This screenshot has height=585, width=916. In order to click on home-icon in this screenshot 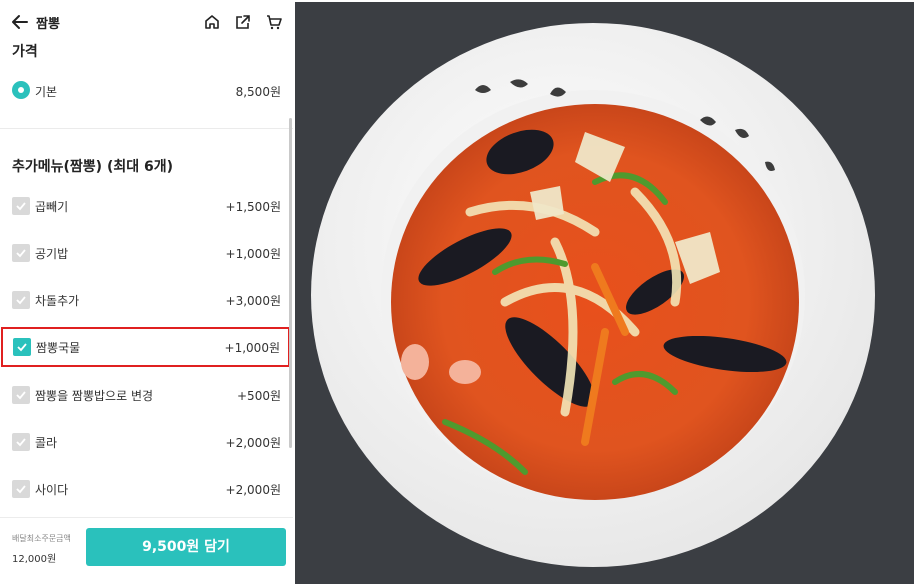, I will do `click(212, 22)`.